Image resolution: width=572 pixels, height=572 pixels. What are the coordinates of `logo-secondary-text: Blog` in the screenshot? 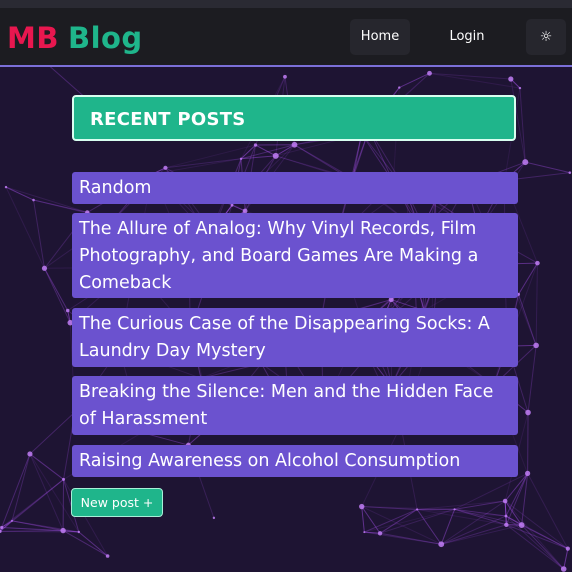 It's located at (105, 38).